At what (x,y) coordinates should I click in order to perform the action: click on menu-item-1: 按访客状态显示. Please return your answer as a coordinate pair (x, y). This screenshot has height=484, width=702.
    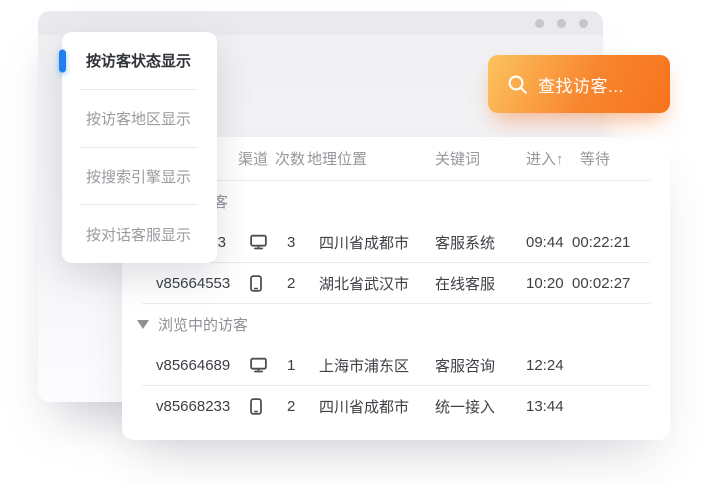
    Looking at the image, I should click on (138, 61).